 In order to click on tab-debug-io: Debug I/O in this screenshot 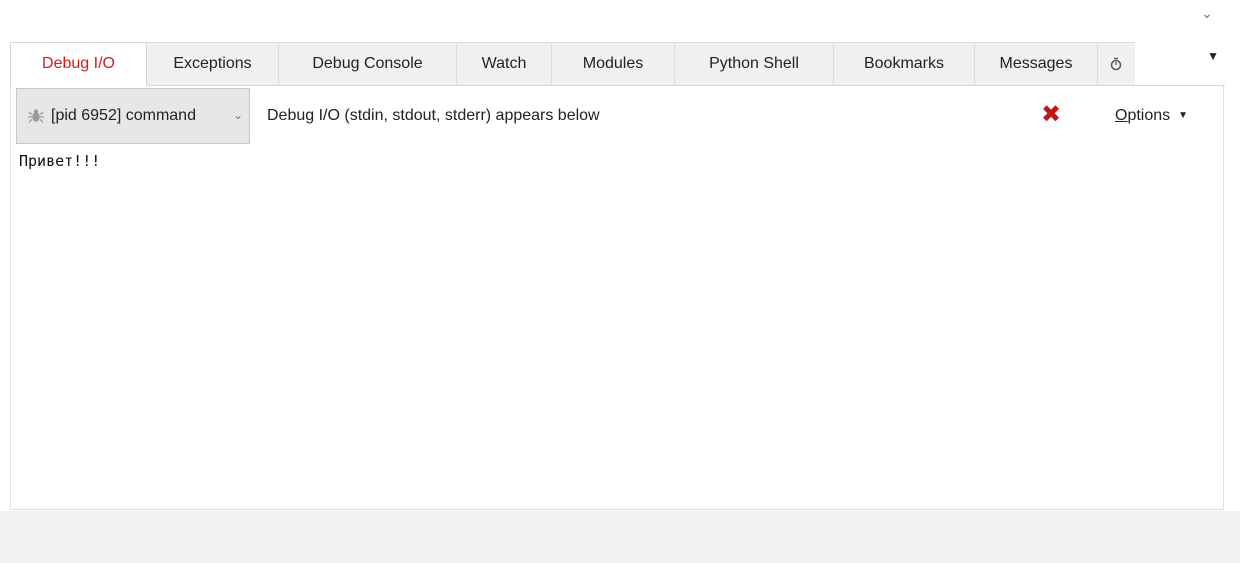, I will do `click(78, 64)`.